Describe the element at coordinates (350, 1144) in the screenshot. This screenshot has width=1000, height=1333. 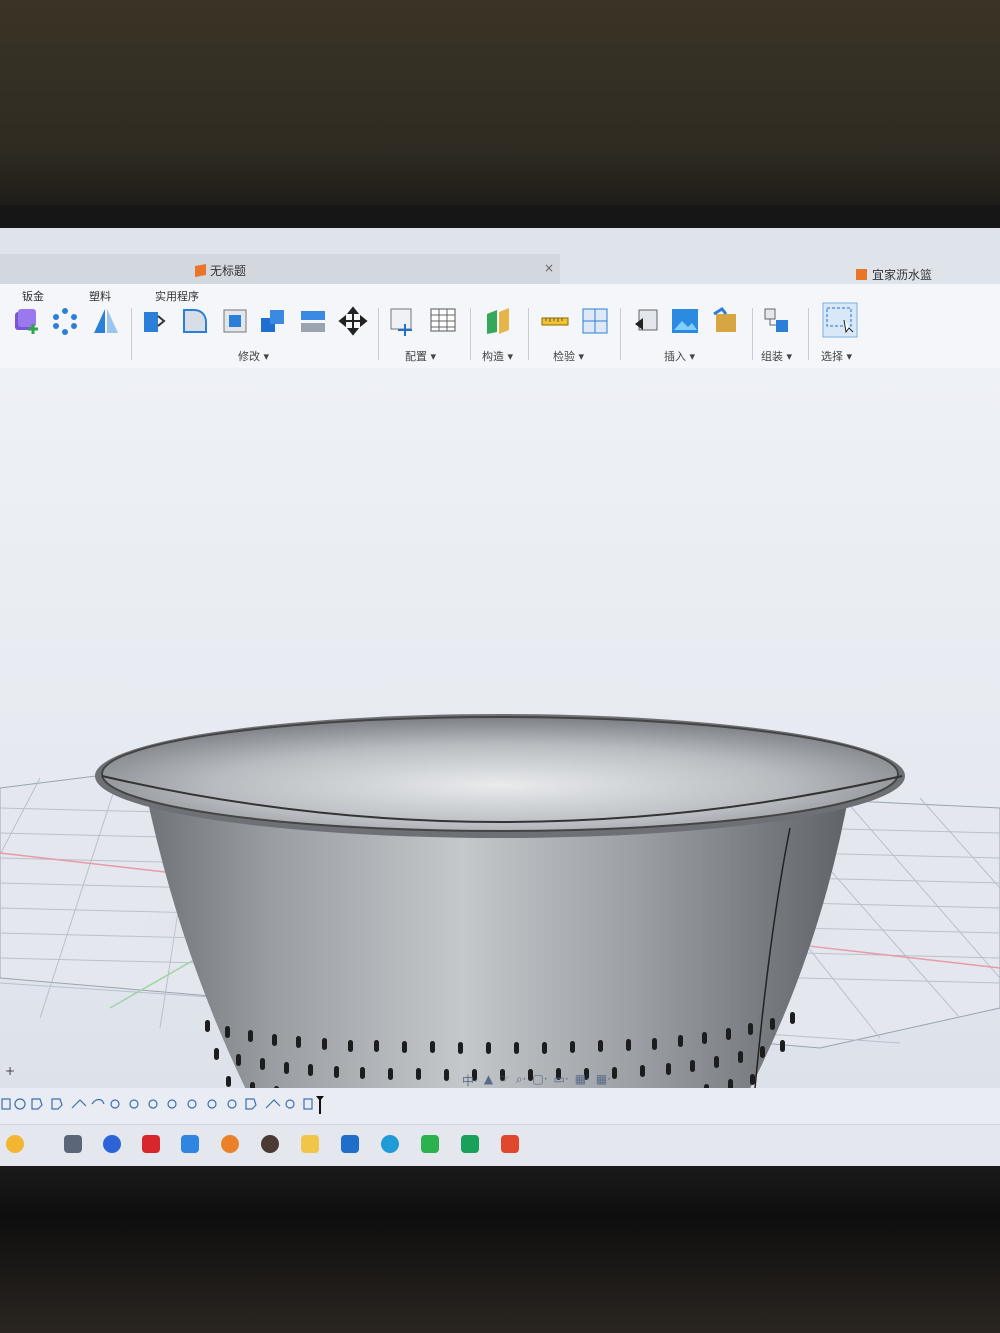
I see `vscode-icon` at that location.